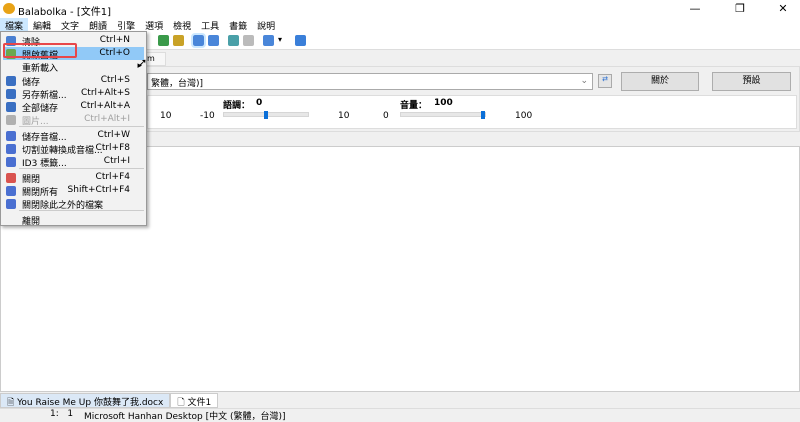 Image resolution: width=800 pixels, height=422 pixels. I want to click on pitch-slider-thumb, so click(266, 115).